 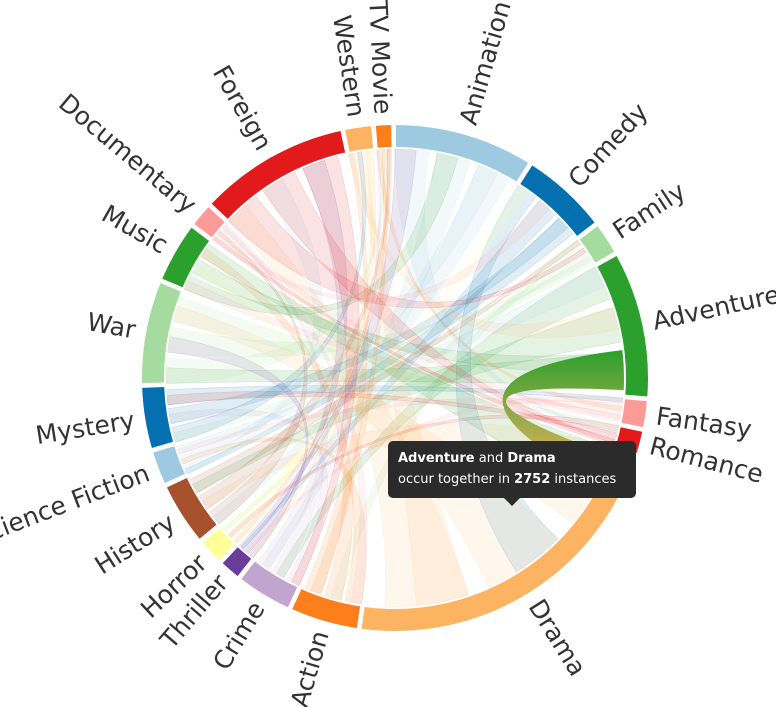 I want to click on tooltip-line-2: occur together in 2752 instances, so click(x=512, y=479).